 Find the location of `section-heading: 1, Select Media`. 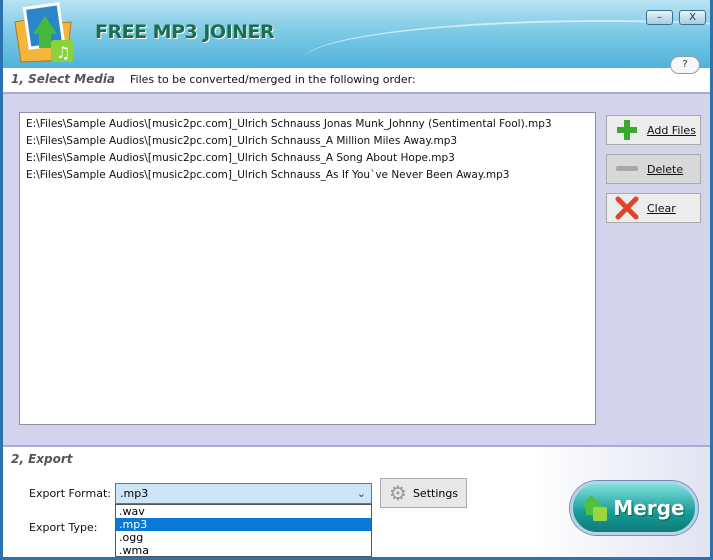

section-heading: 1, Select Media is located at coordinates (63, 79).